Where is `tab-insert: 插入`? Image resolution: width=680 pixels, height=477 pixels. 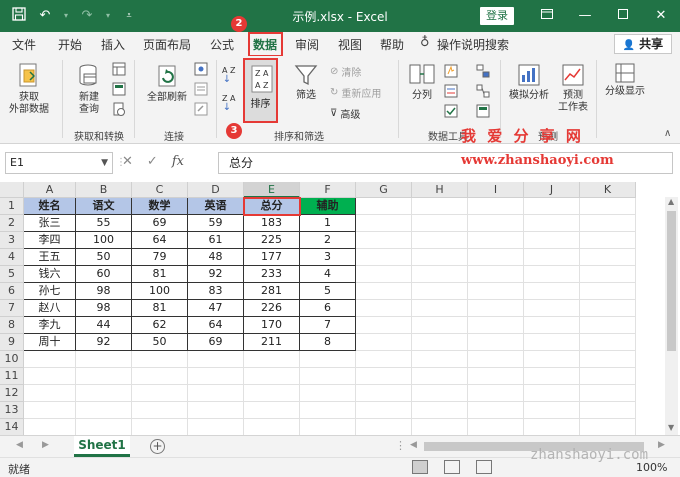 tab-insert: 插入 is located at coordinates (113, 44).